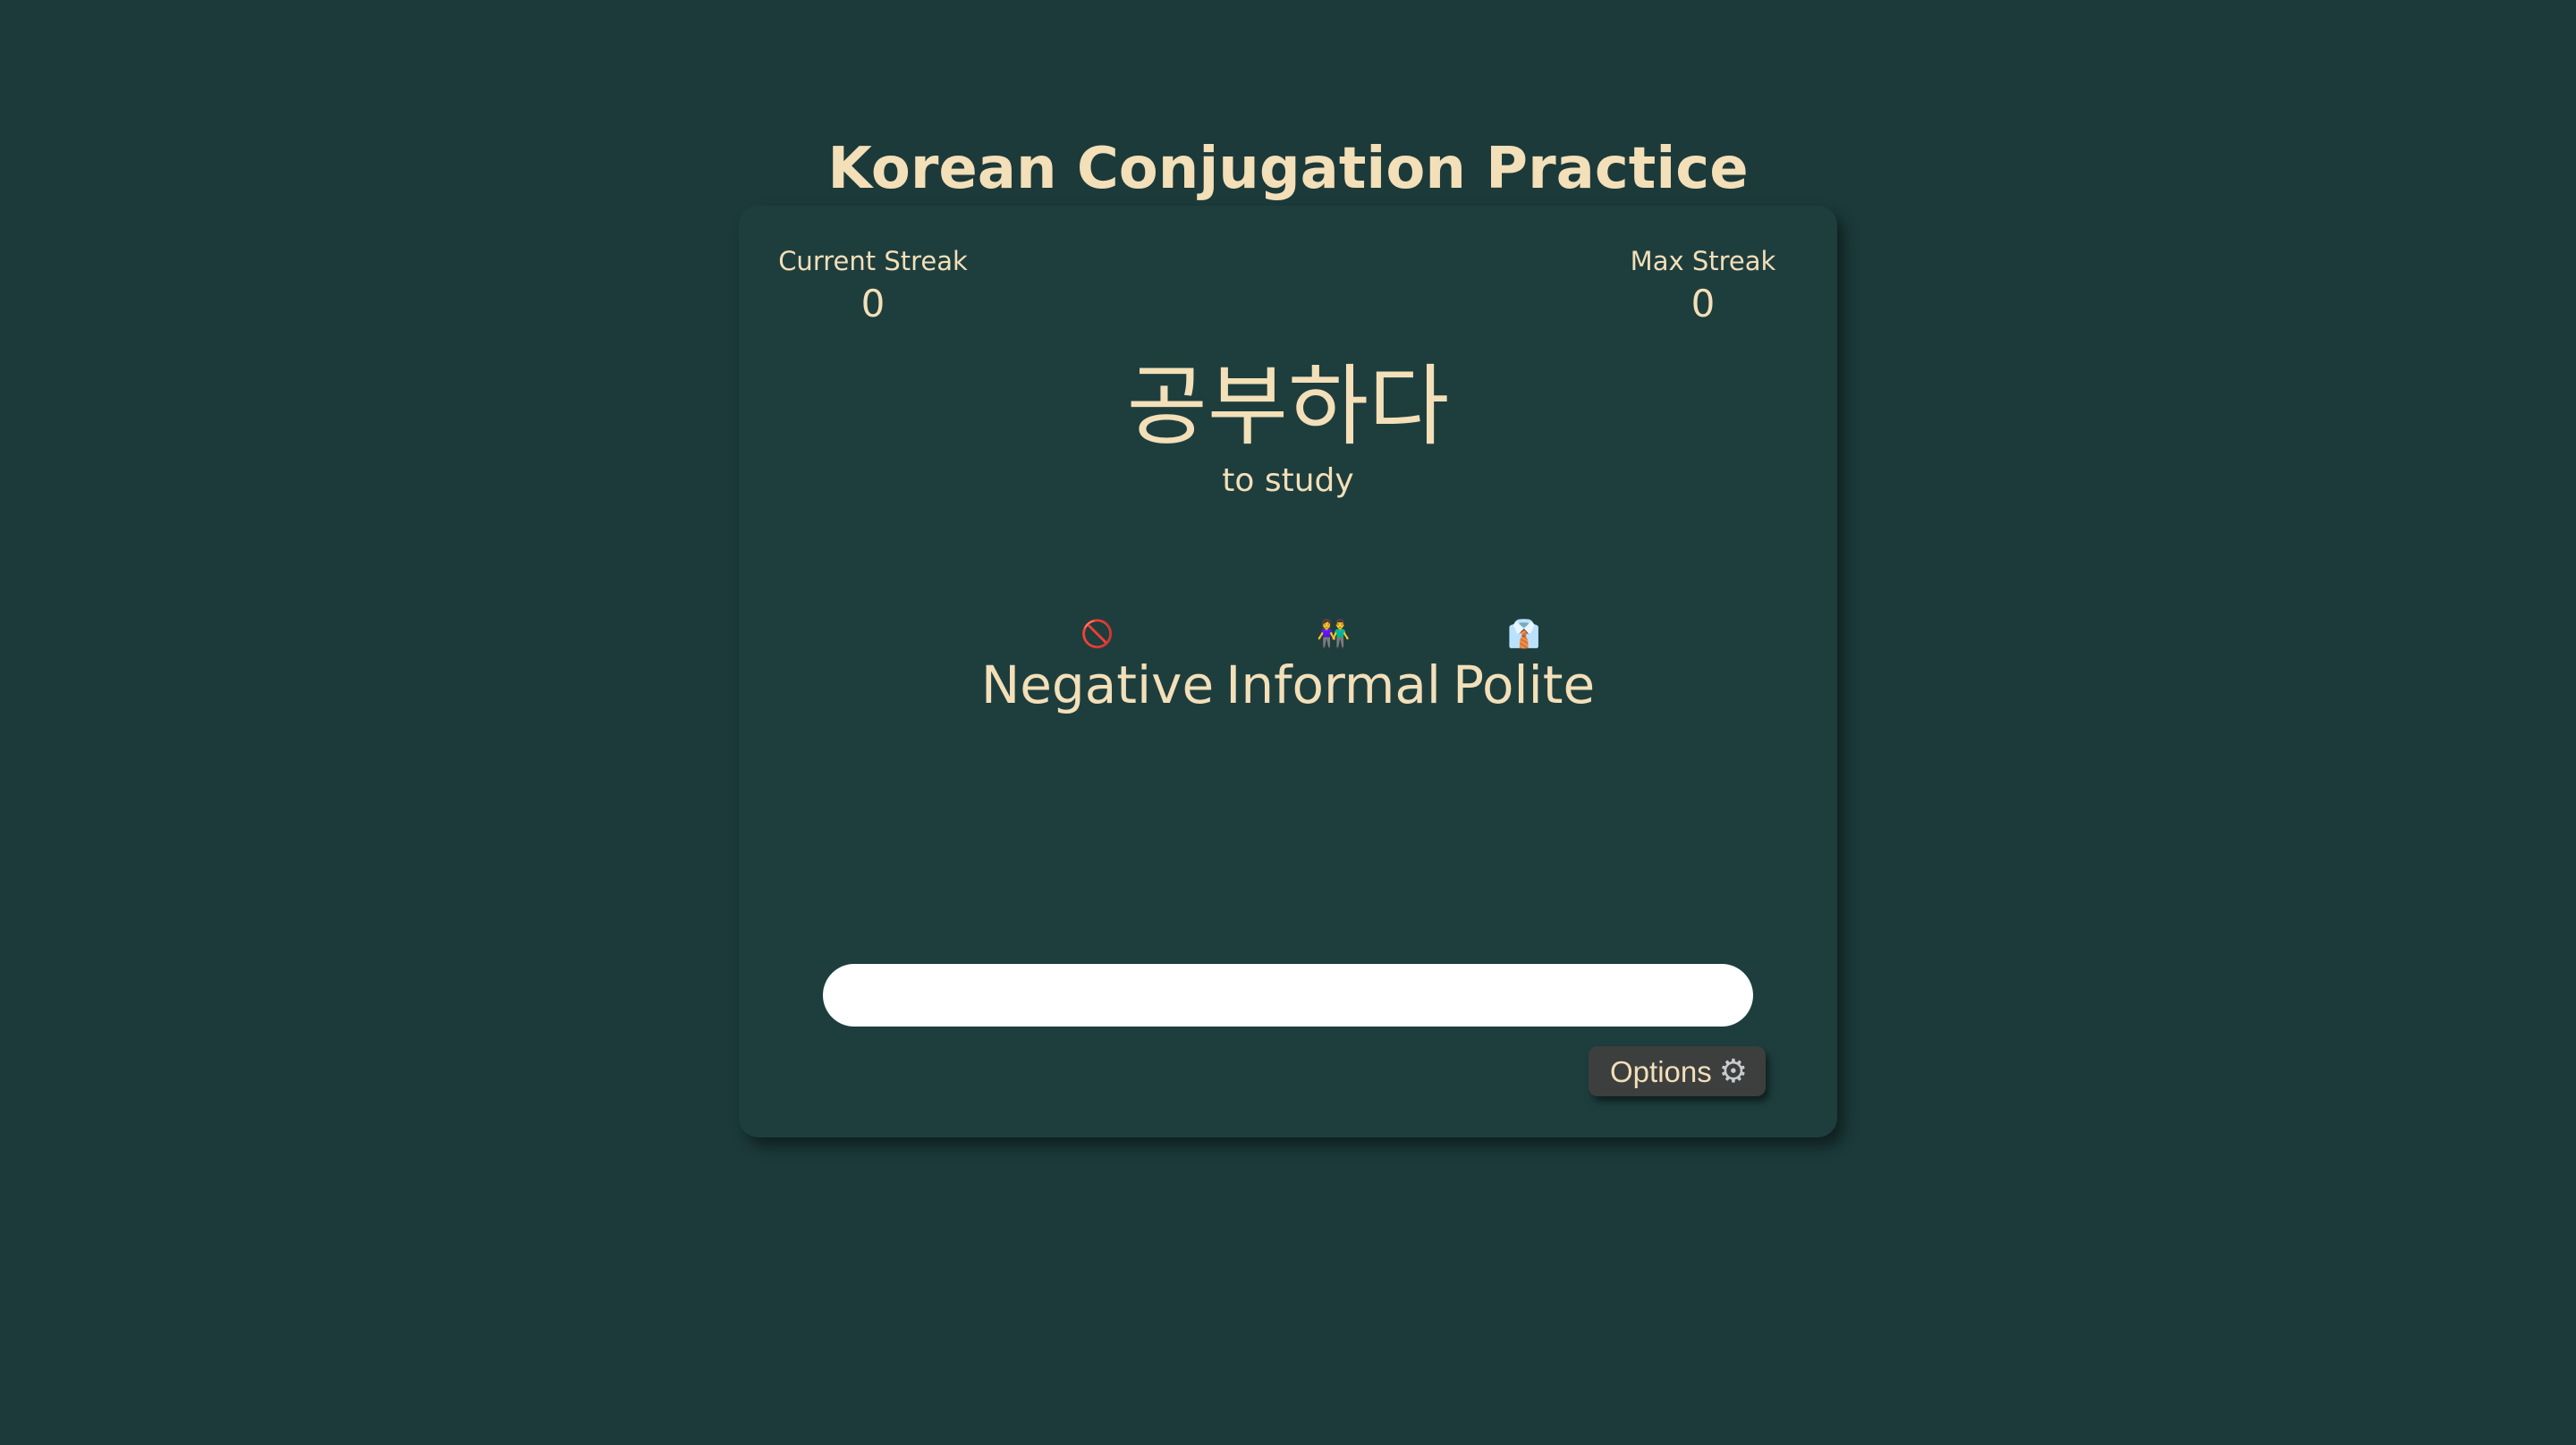 This screenshot has width=2576, height=1445. I want to click on verb-prompt: 공부하다, so click(1288, 407).